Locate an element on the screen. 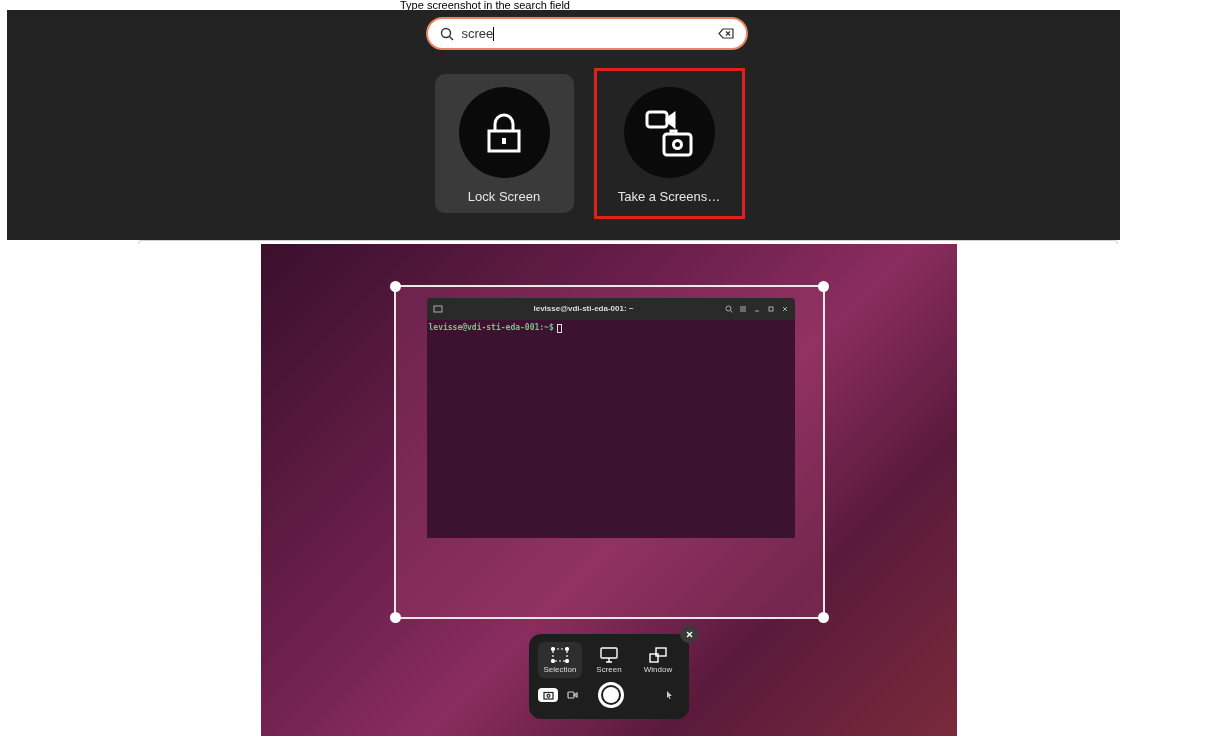  terminal-prompt: levisse@vdi-sti-eda-001:~$ is located at coordinates (491, 328).